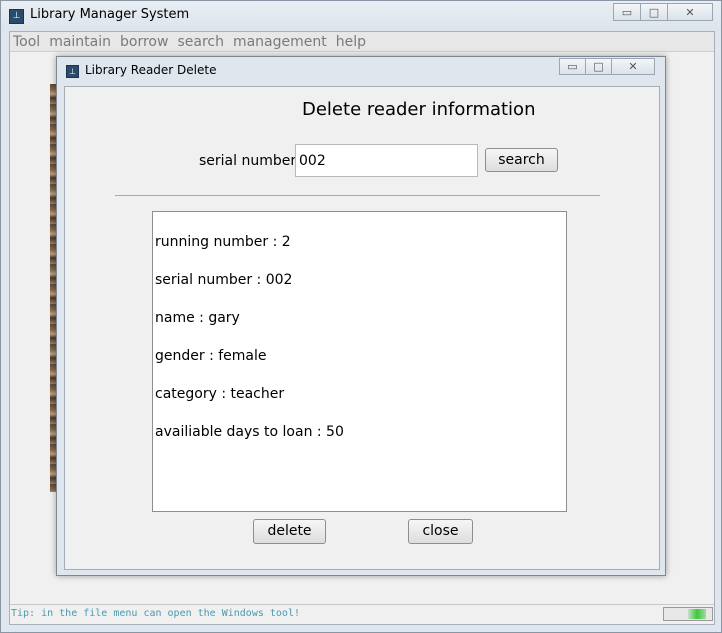 This screenshot has width=722, height=633. Describe the element at coordinates (72, 71) in the screenshot. I see `dialog-logo-icon: ⊥` at that location.